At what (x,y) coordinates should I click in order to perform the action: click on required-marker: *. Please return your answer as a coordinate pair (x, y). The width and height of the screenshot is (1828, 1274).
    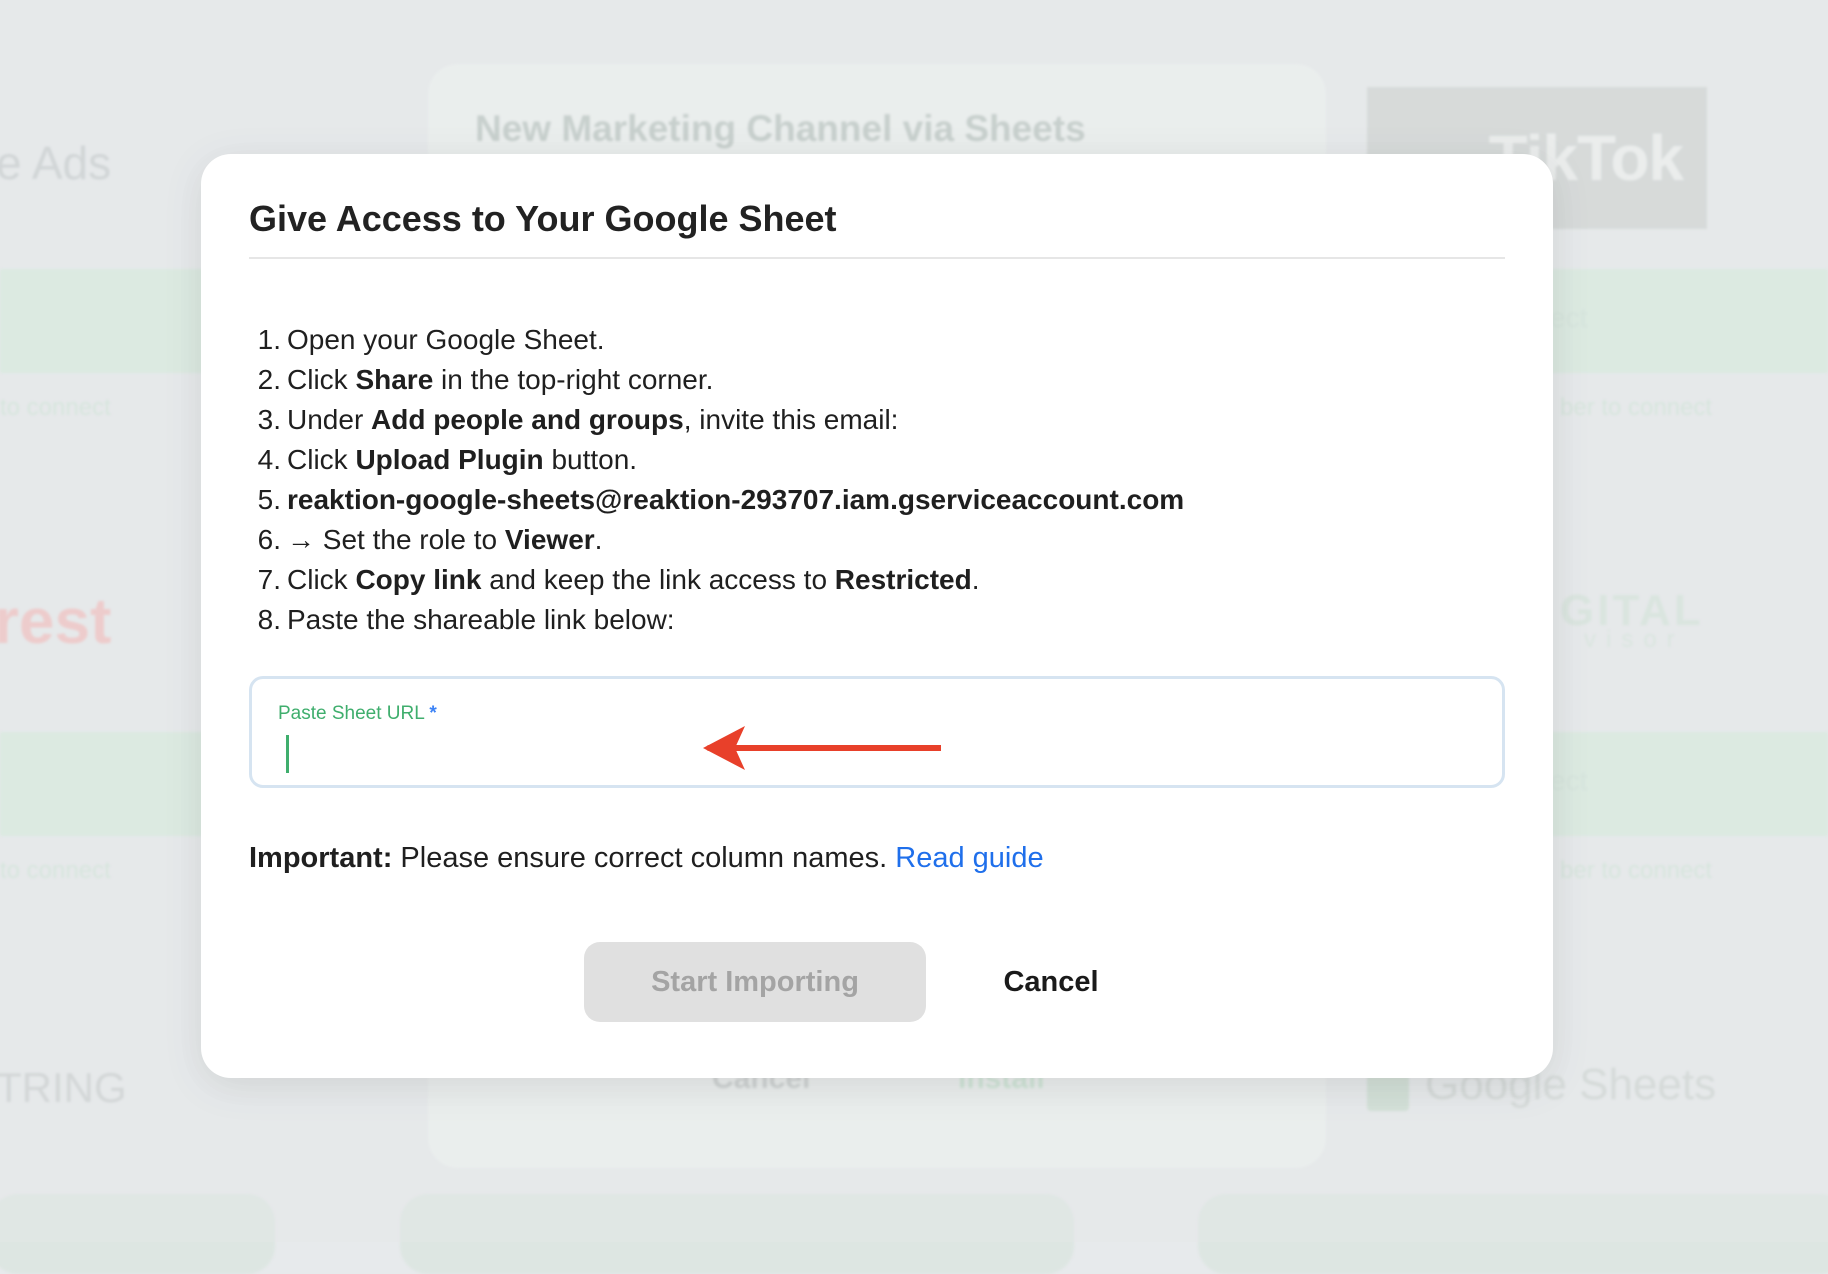
    Looking at the image, I should click on (433, 713).